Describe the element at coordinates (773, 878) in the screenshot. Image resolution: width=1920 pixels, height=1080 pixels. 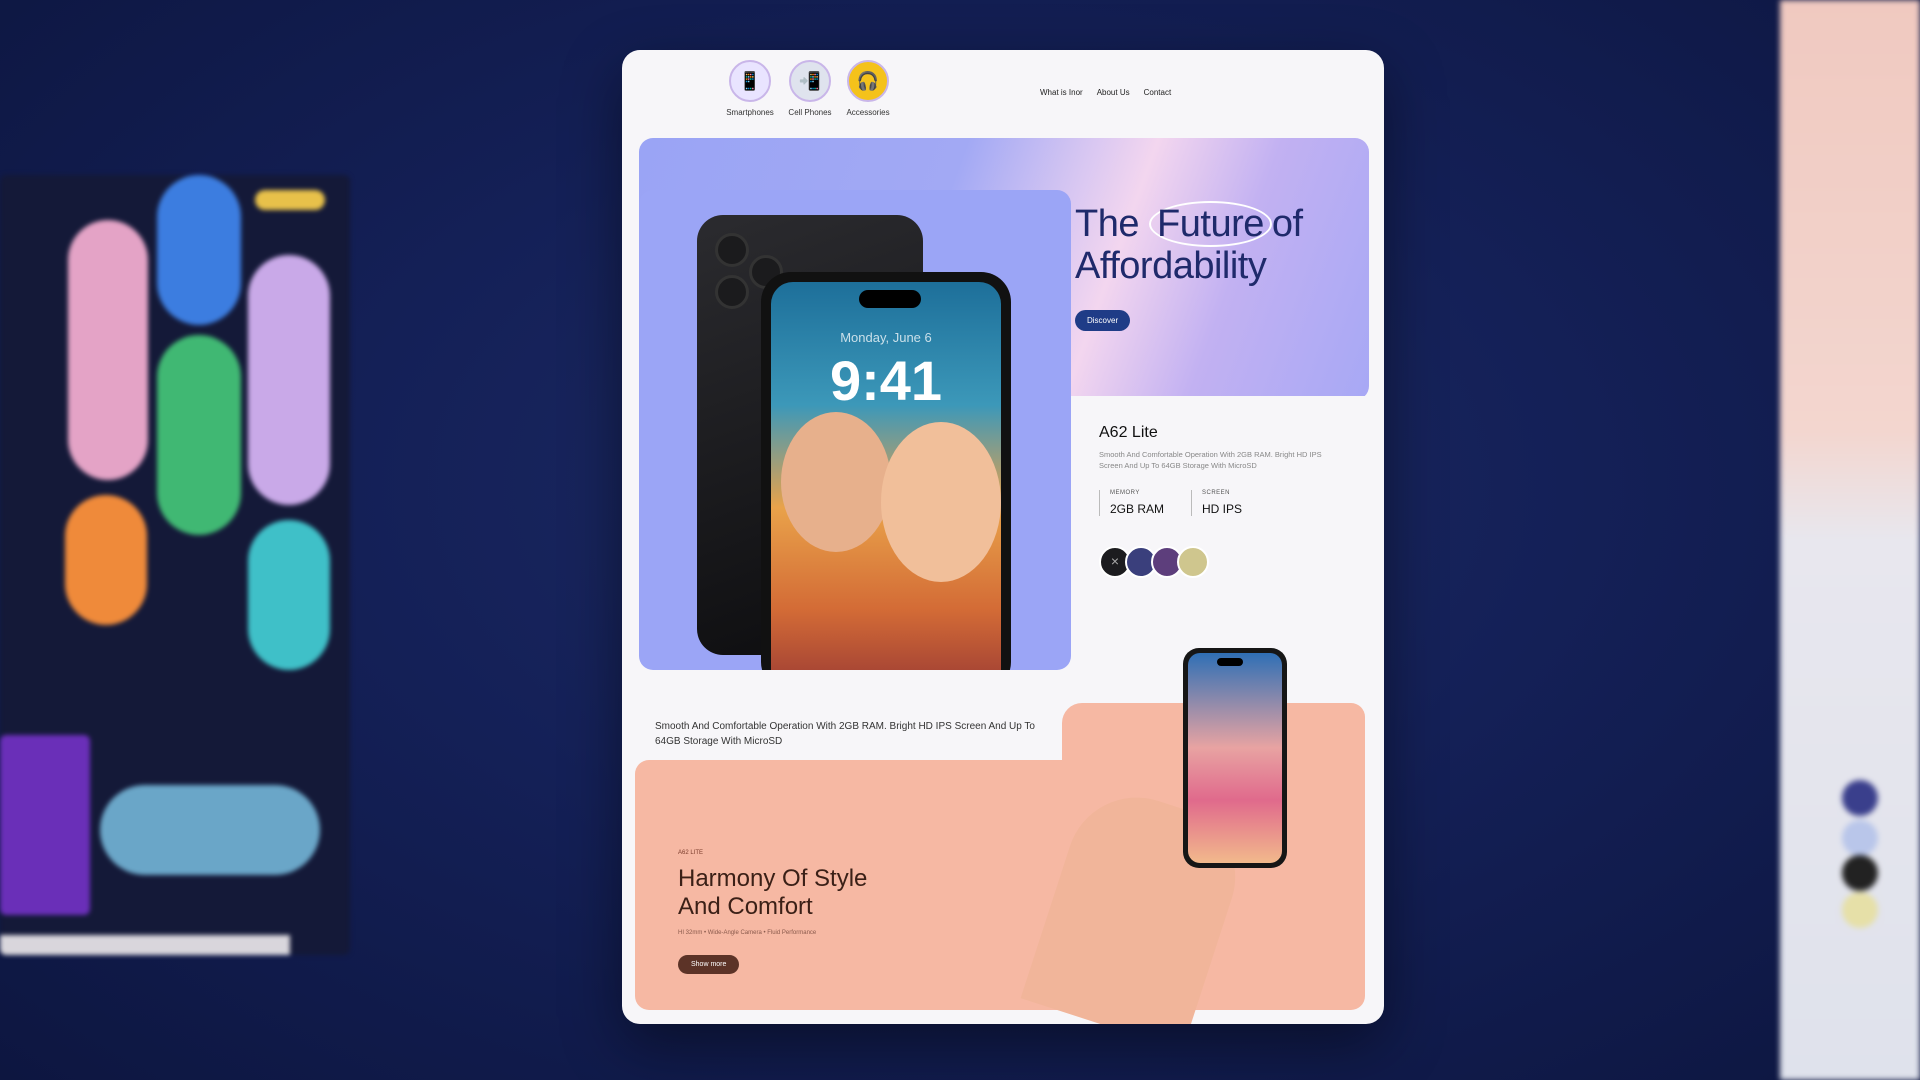
I see `promo-title-line1: Harmony Of Style` at that location.